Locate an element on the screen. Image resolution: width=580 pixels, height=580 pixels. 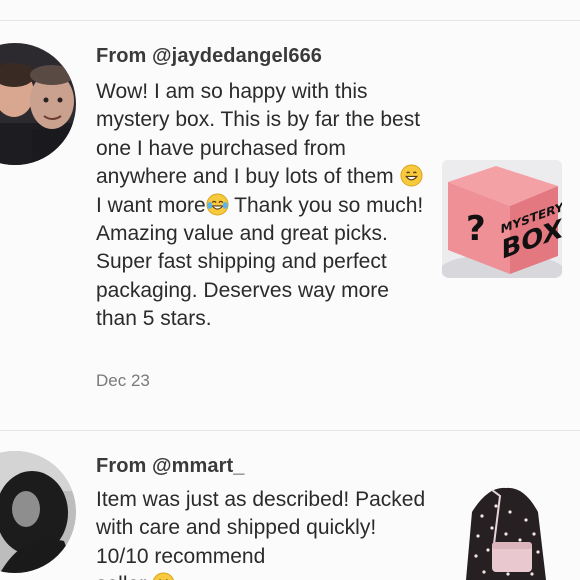
tears-of-joy-emoji-icon is located at coordinates (217, 204).